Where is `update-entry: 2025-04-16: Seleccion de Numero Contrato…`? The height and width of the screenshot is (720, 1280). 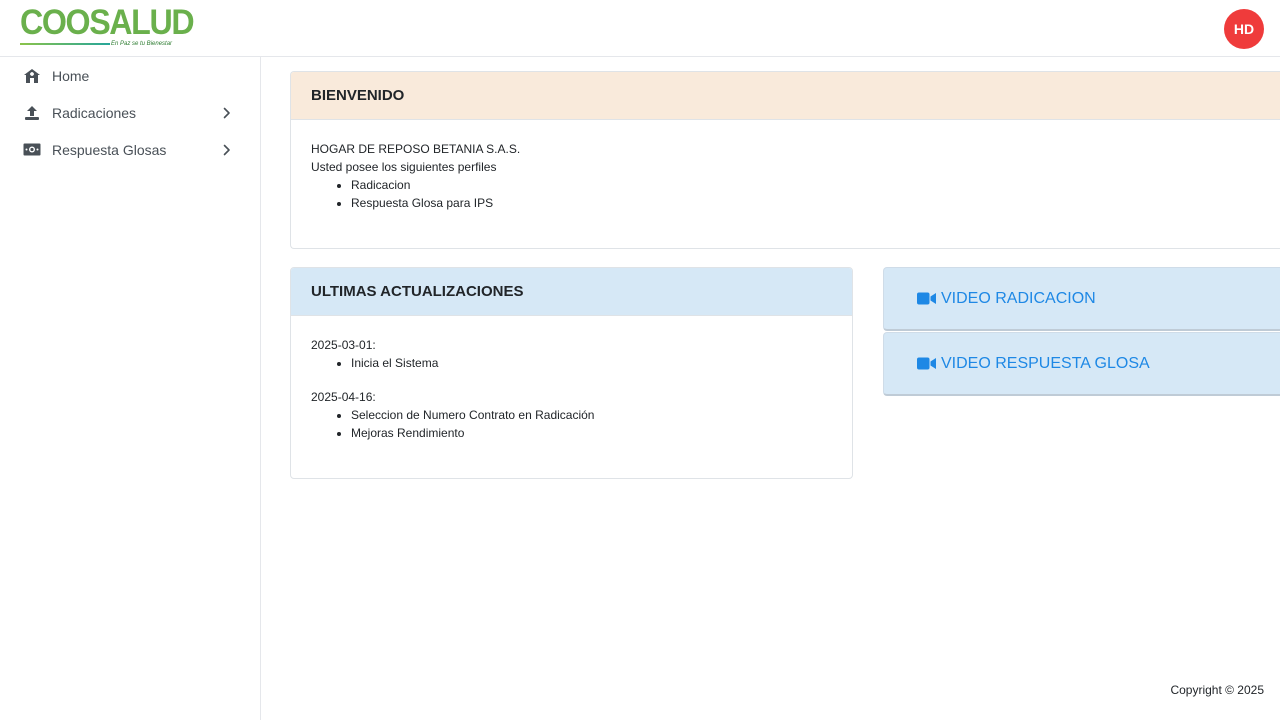 update-entry: 2025-04-16: Seleccion de Numero Contrato… is located at coordinates (571, 415).